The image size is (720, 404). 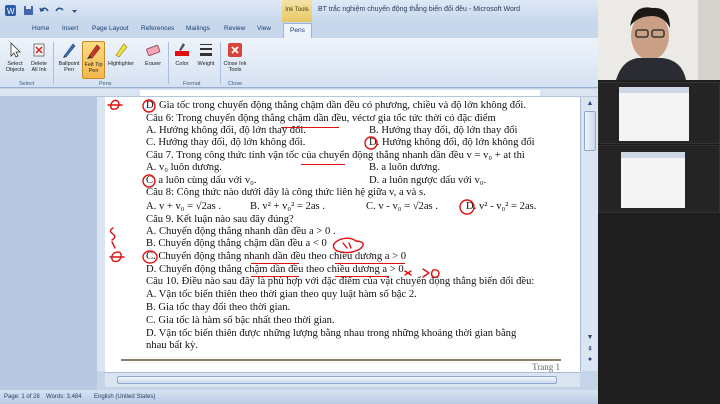 I want to click on page-count: Page: 1 of 28, so click(x=22, y=397).